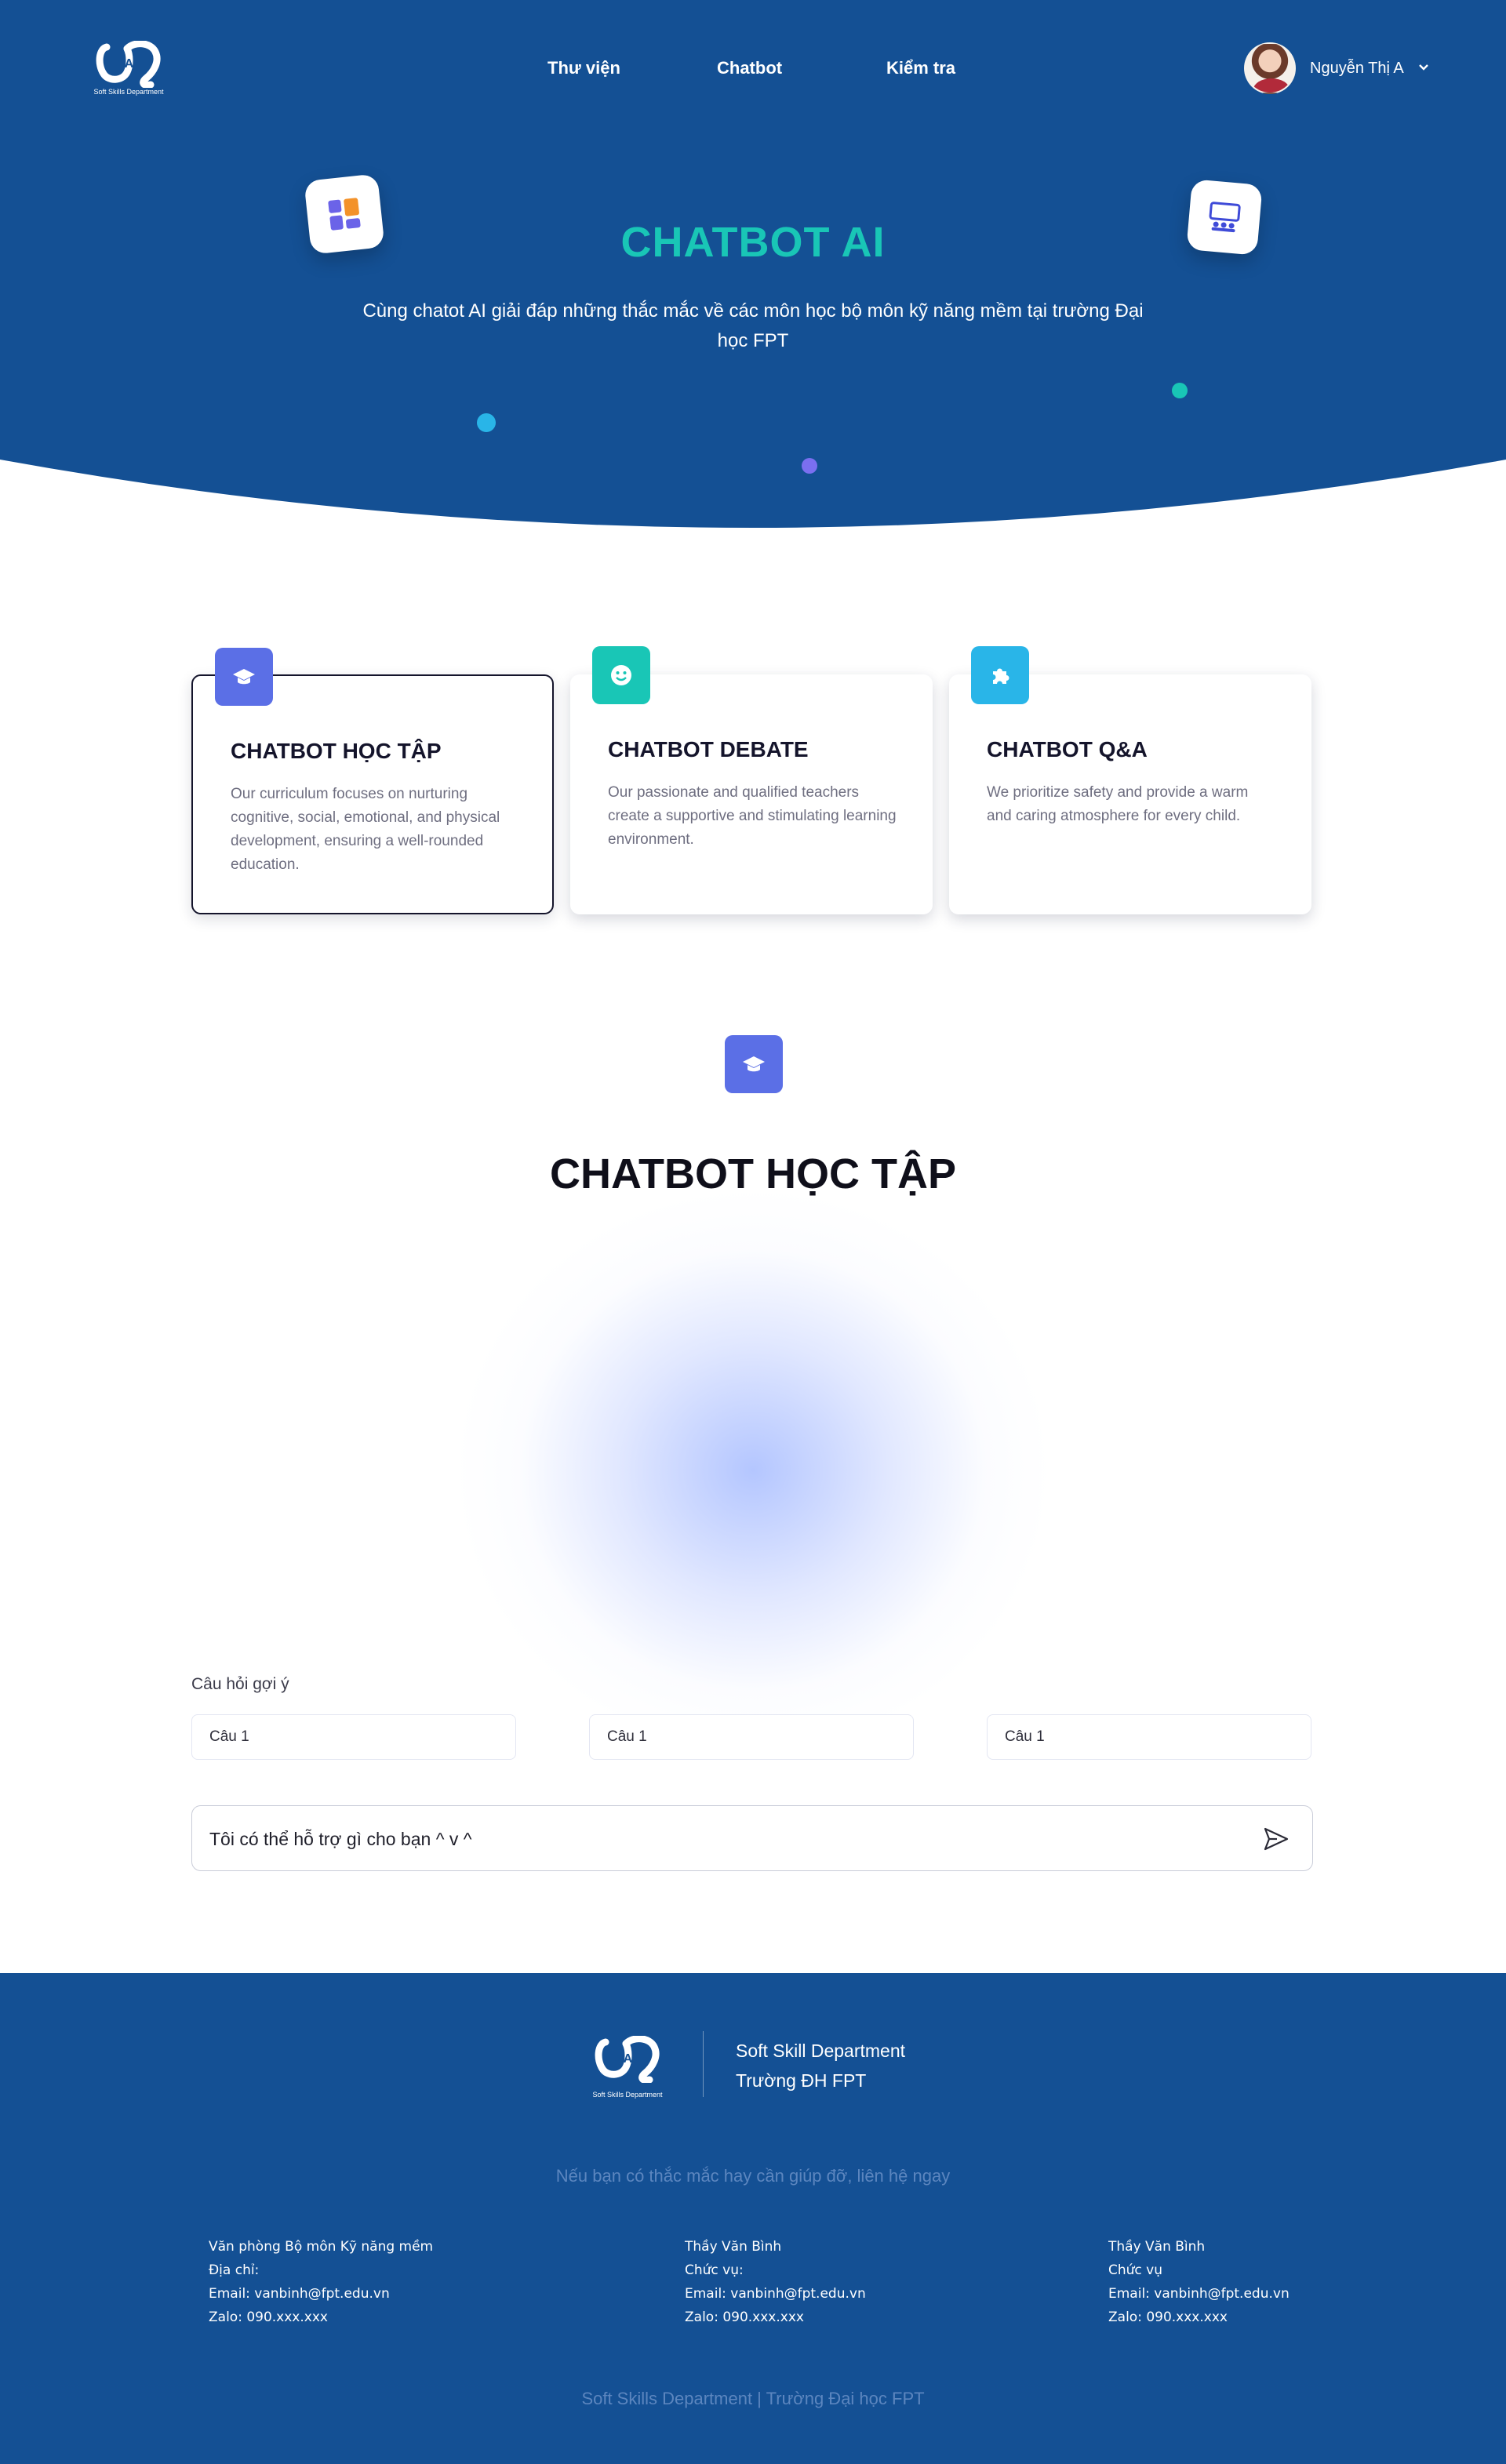  I want to click on hero-title: CHATBOT AI, so click(753, 243).